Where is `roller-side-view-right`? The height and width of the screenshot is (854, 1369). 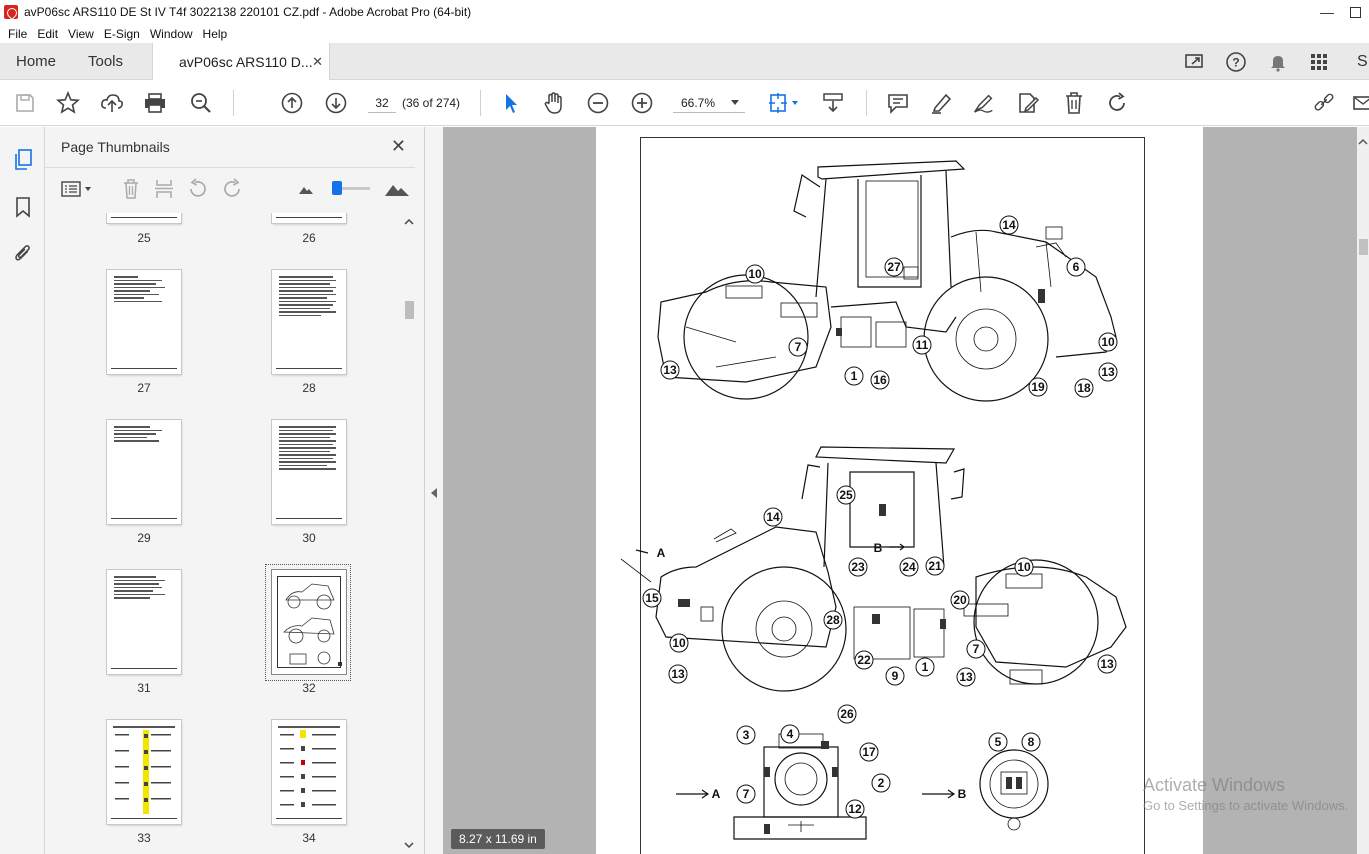 roller-side-view-right is located at coordinates (887, 281).